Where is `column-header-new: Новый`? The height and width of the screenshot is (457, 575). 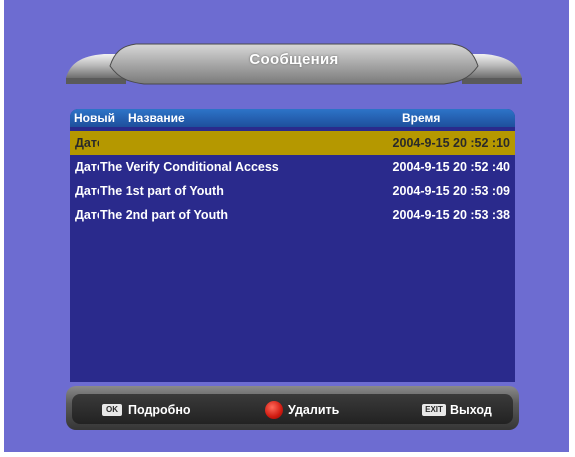
column-header-new: Новый is located at coordinates (94, 118).